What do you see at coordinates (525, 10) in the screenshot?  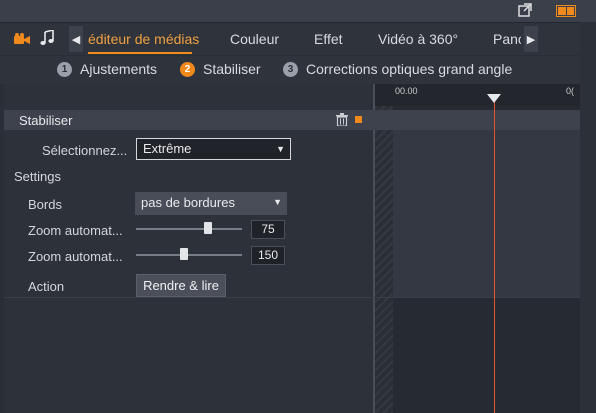 I see `external-window-icon` at bounding box center [525, 10].